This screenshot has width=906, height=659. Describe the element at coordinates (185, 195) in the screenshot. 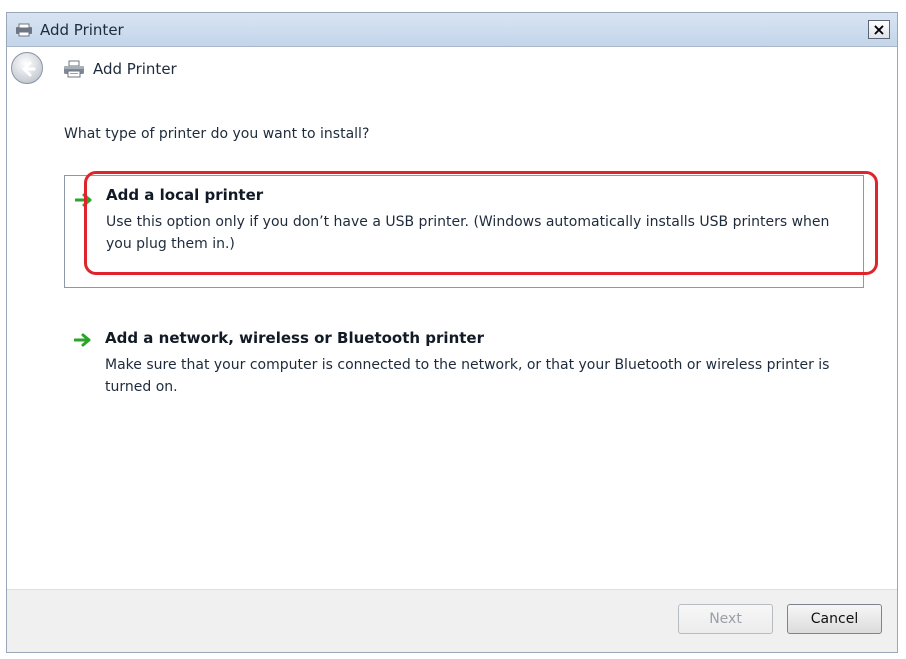

I see `option-title: Add a local printer` at that location.